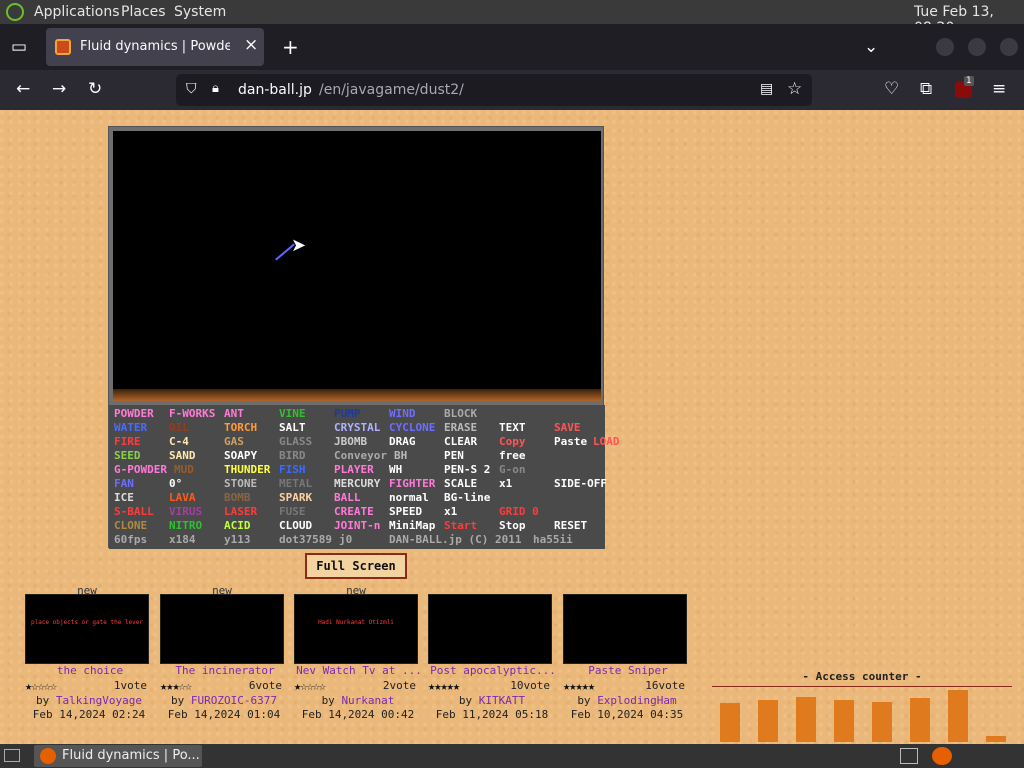 The height and width of the screenshot is (768, 1024). I want to click on menu-item: VIRUS, so click(185, 512).